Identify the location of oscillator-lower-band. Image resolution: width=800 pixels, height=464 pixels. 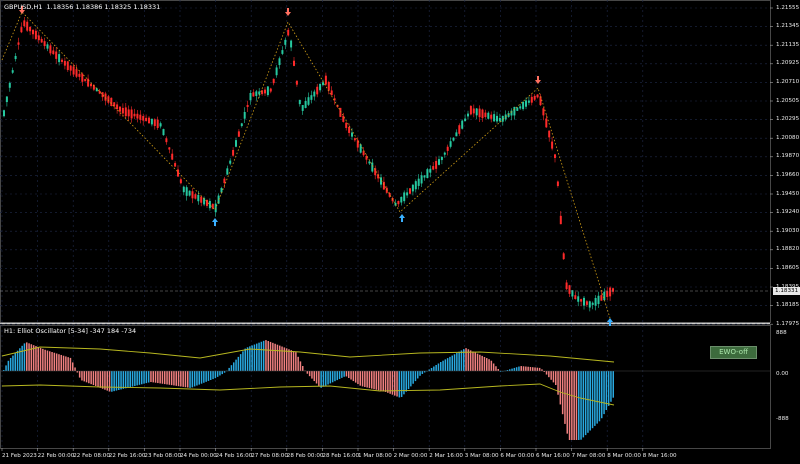
(308, 394).